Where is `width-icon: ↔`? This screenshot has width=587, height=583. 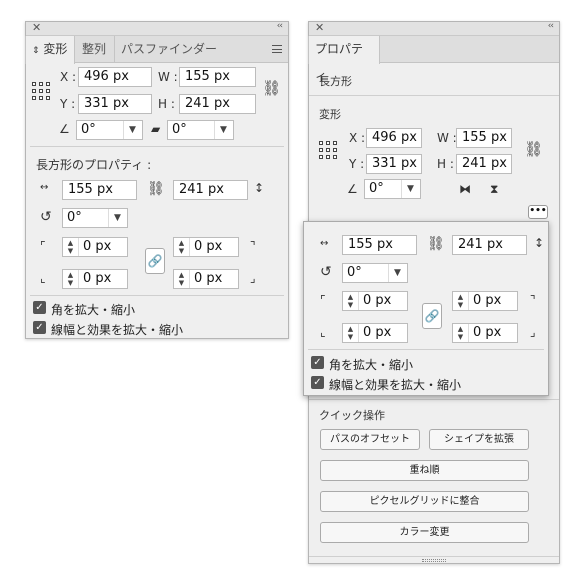 width-icon: ↔ is located at coordinates (324, 243).